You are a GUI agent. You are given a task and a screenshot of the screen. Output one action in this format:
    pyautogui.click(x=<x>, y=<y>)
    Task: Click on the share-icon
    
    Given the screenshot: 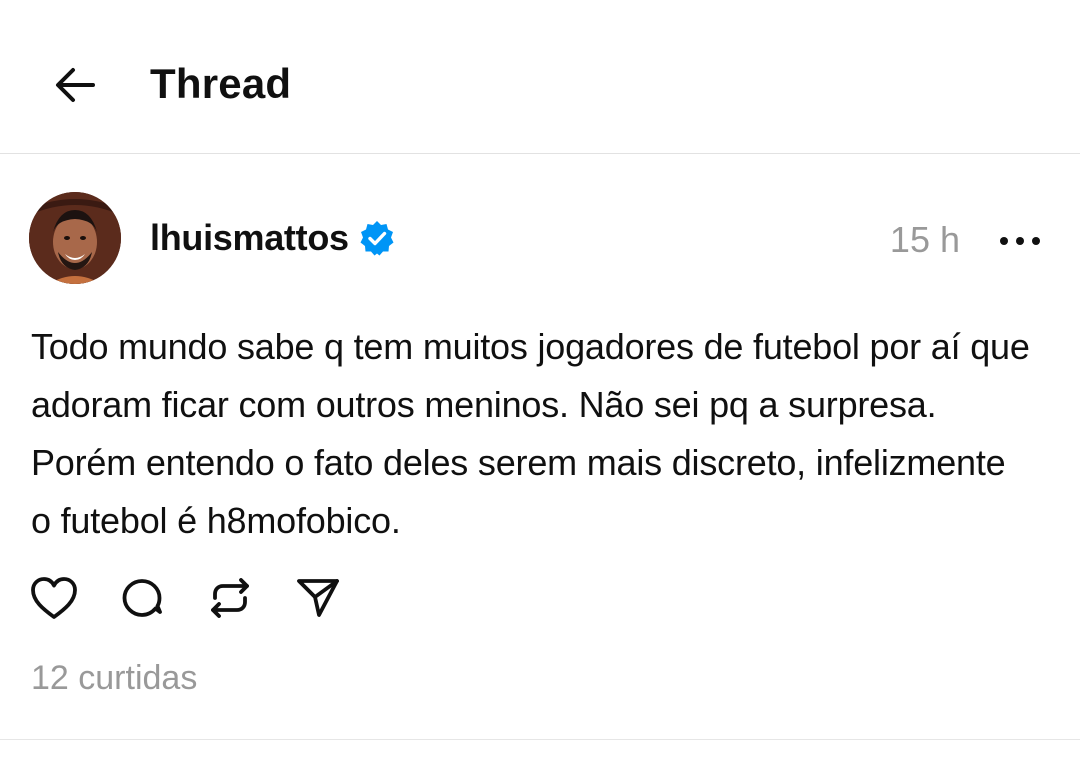 What is the action you would take?
    pyautogui.click(x=318, y=598)
    